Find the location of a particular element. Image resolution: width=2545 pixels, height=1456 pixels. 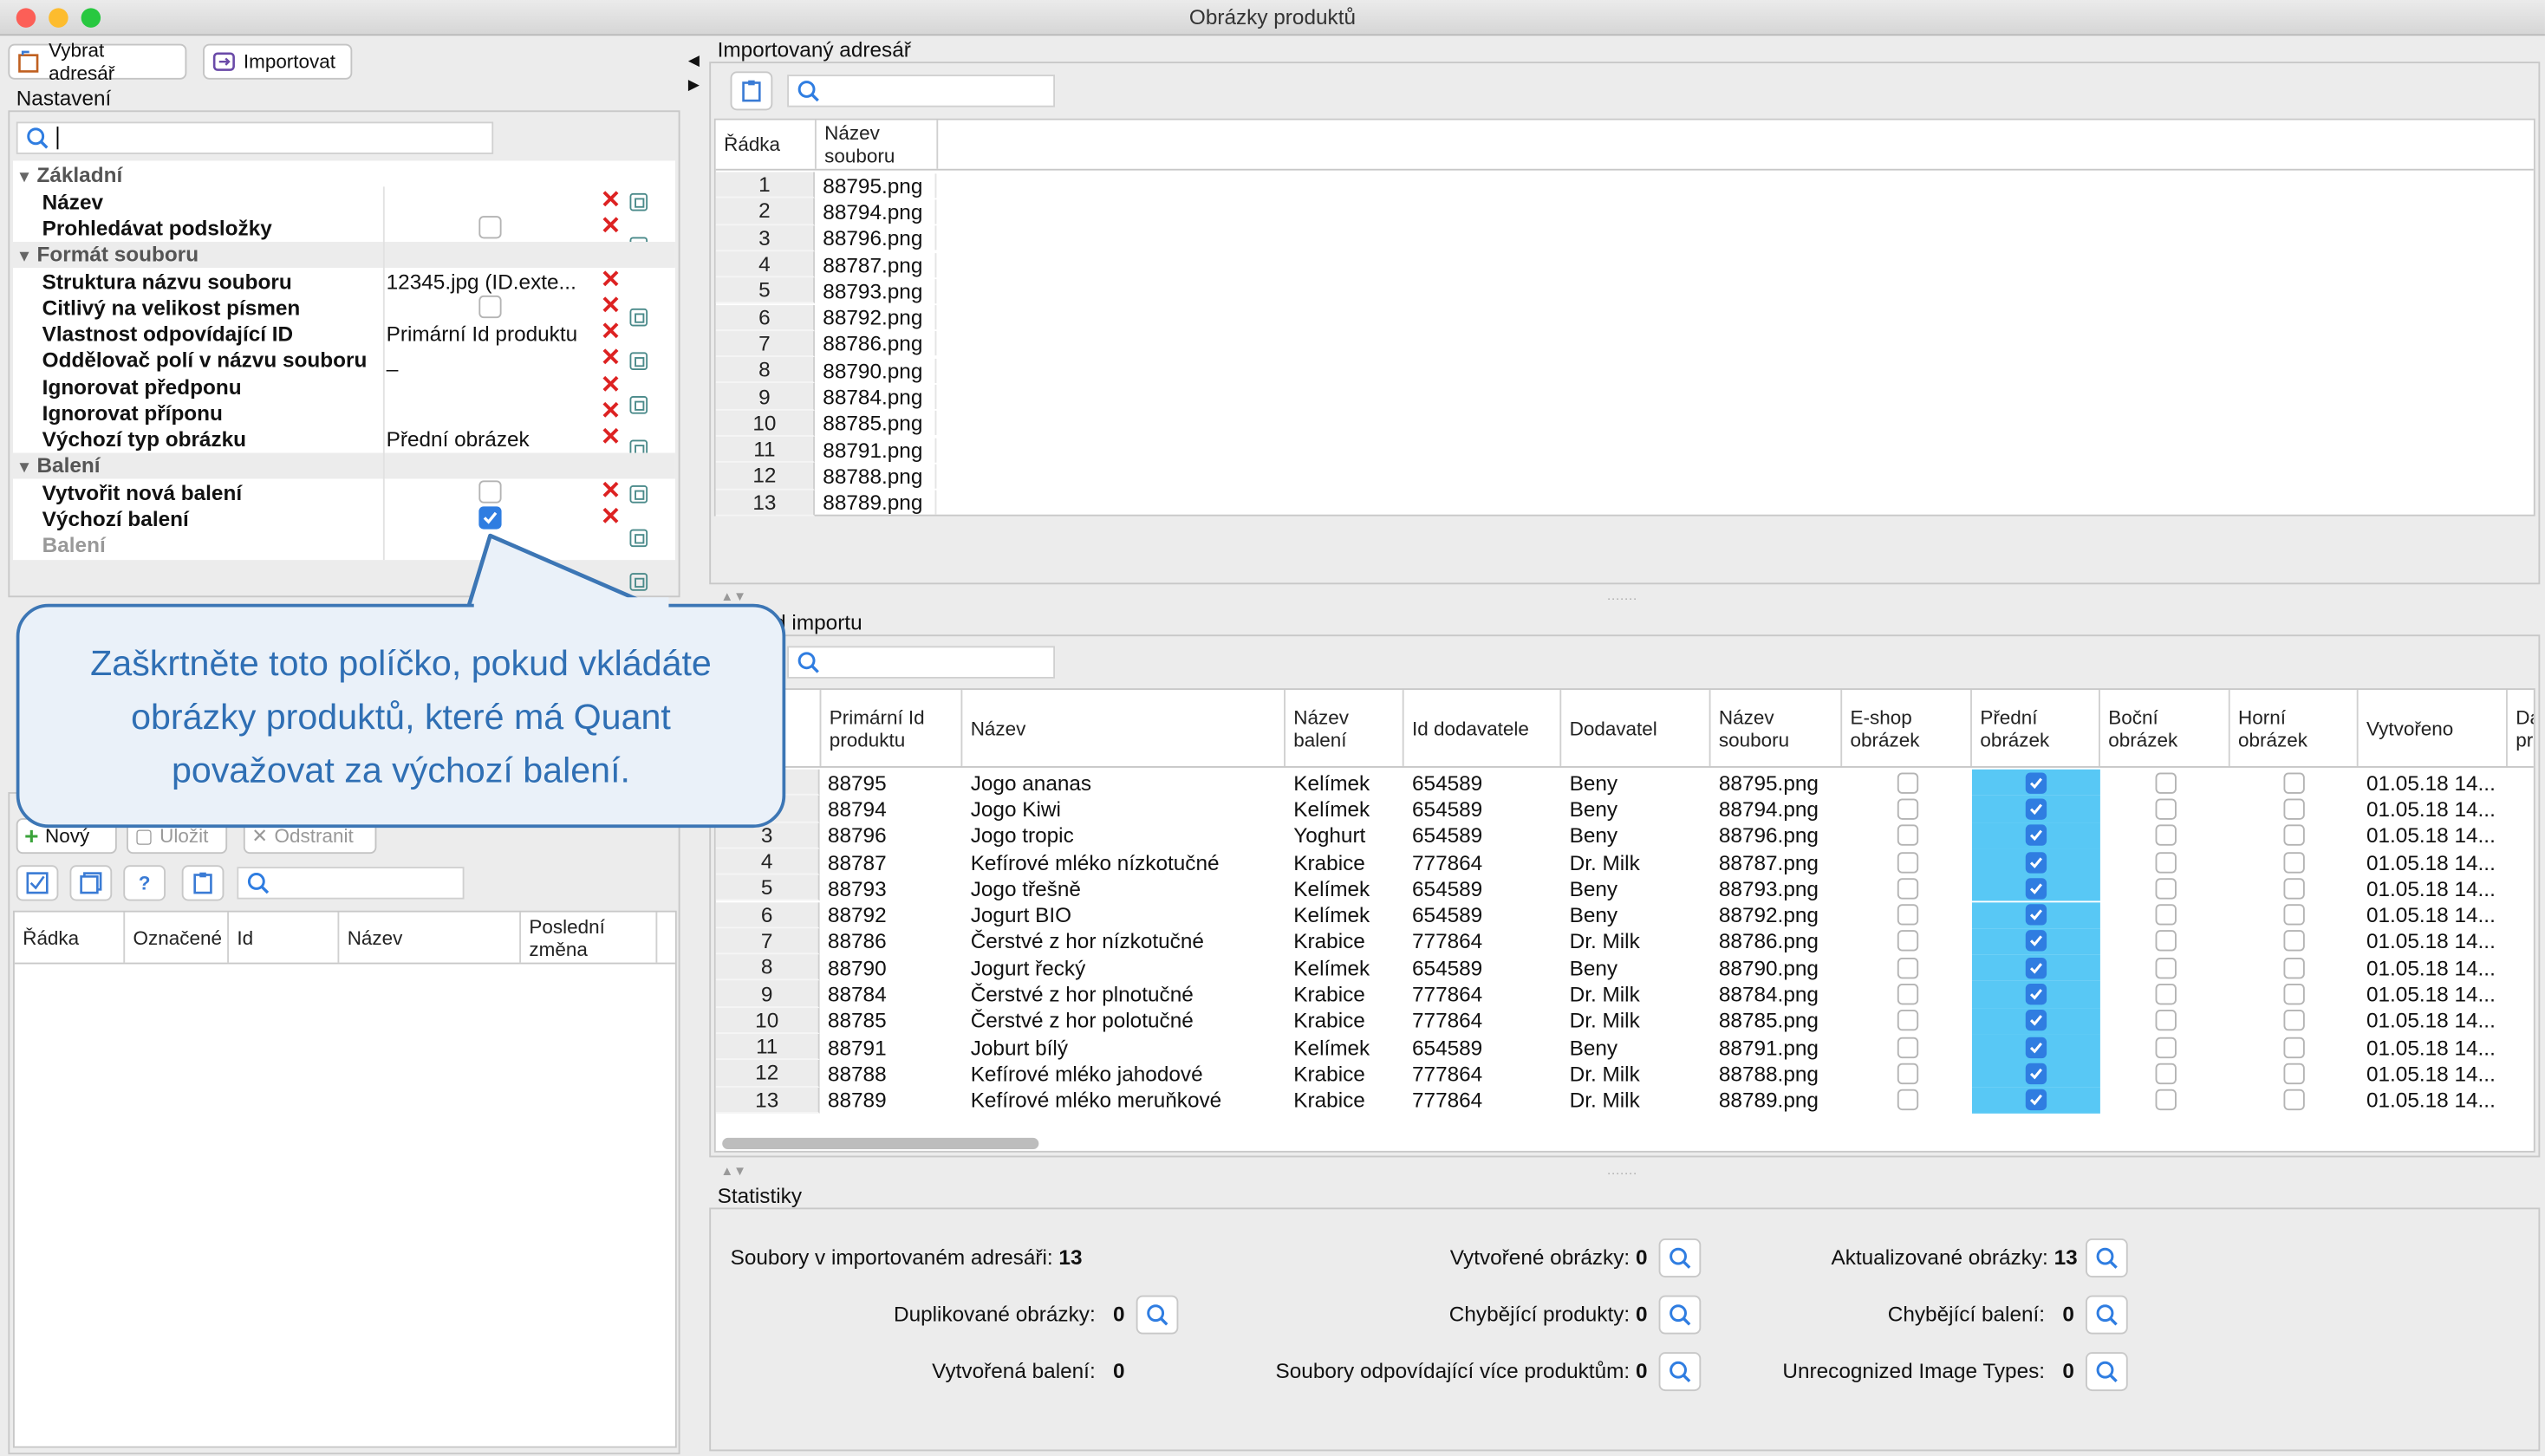

col-vytvoreno: Vytvořeno is located at coordinates (2433, 728).